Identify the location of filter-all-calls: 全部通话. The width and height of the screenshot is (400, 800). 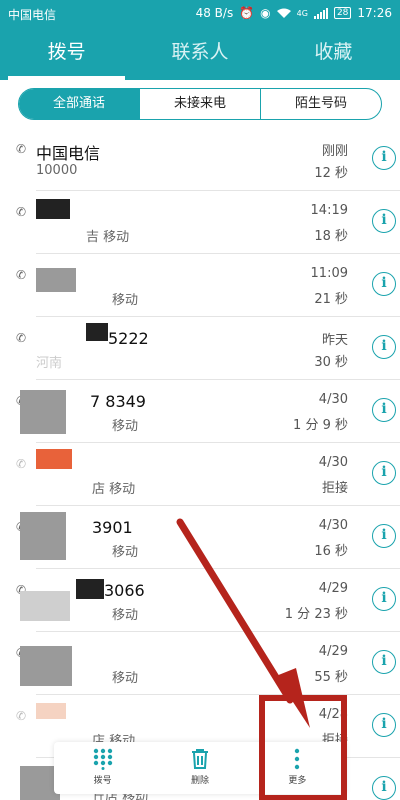
(79, 104).